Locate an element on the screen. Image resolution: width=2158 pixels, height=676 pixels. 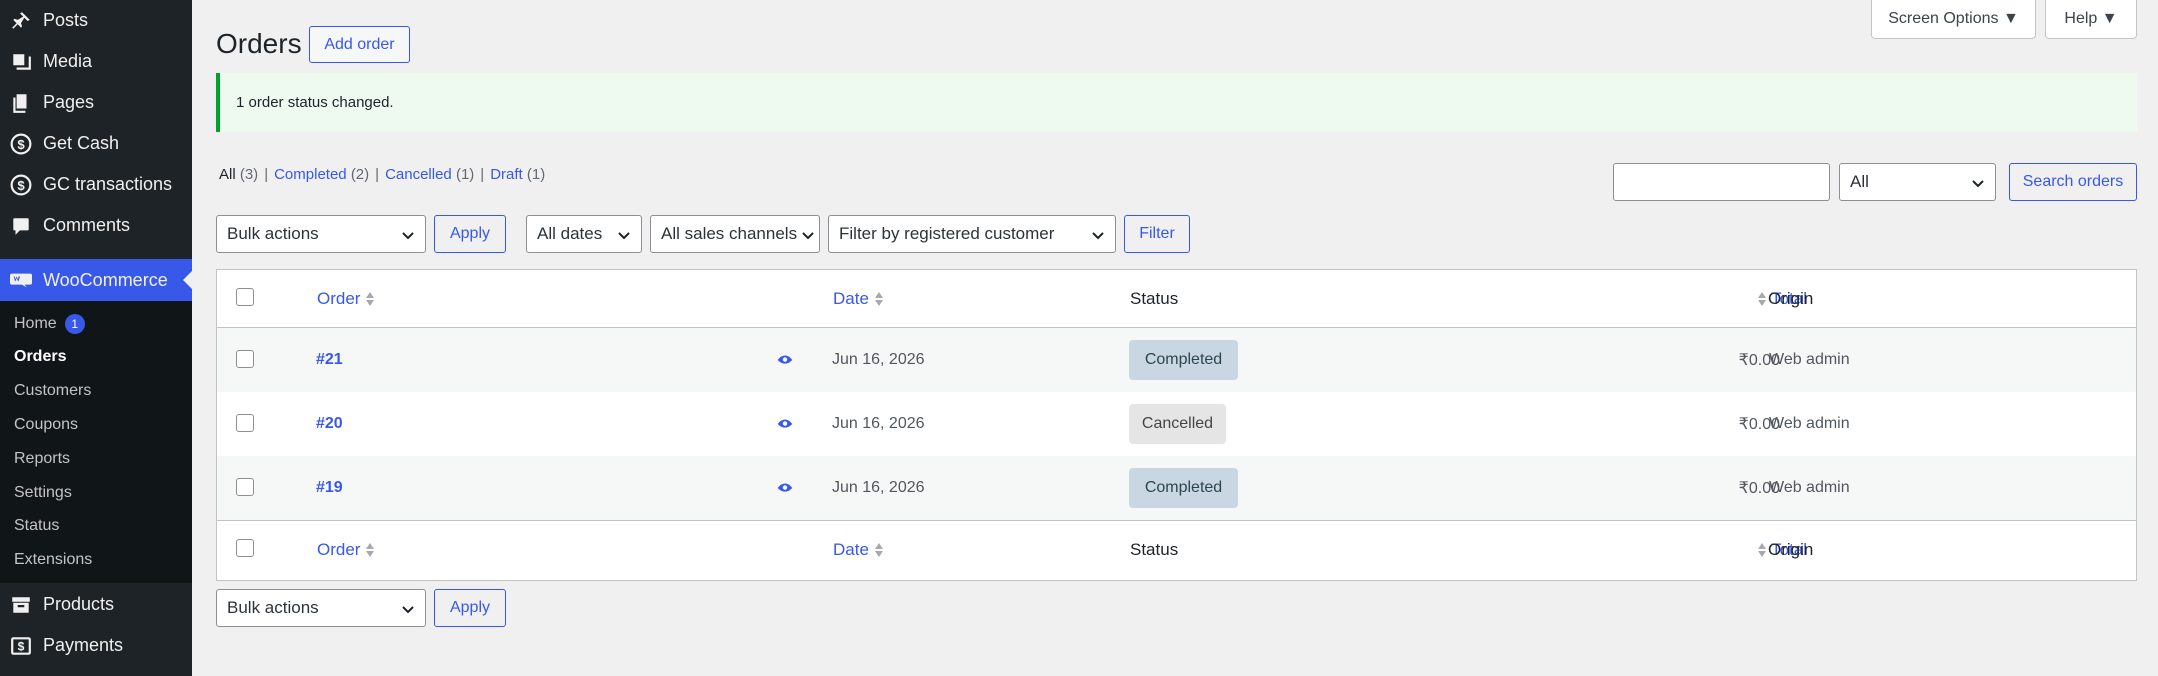
add-order-button: Add order is located at coordinates (359, 44).